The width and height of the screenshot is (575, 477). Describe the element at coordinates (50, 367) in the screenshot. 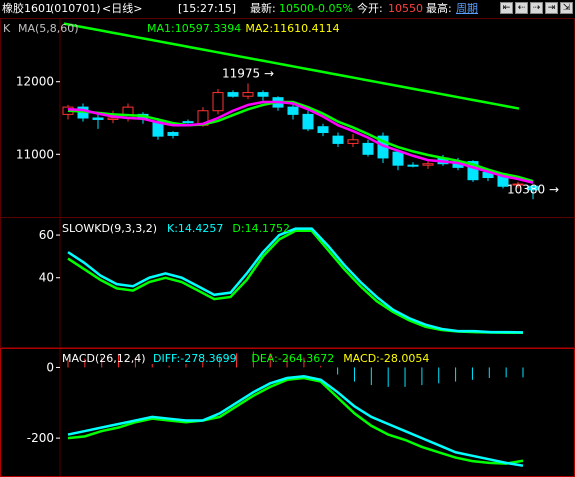

I see `y-tick-label: 0` at that location.